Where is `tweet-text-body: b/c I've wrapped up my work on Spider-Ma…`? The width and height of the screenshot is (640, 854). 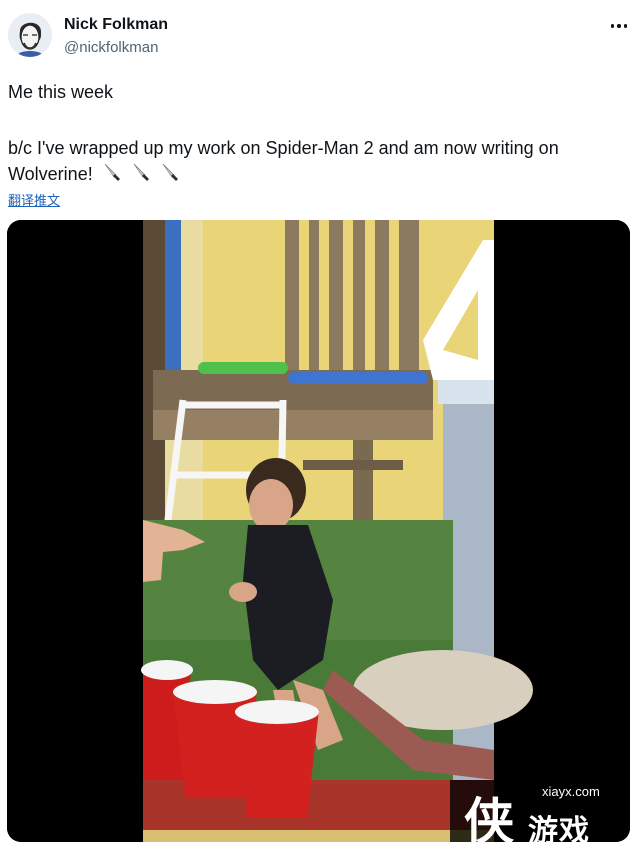 tweet-text-body: b/c I've wrapped up my work on Spider-Ma… is located at coordinates (313, 162).